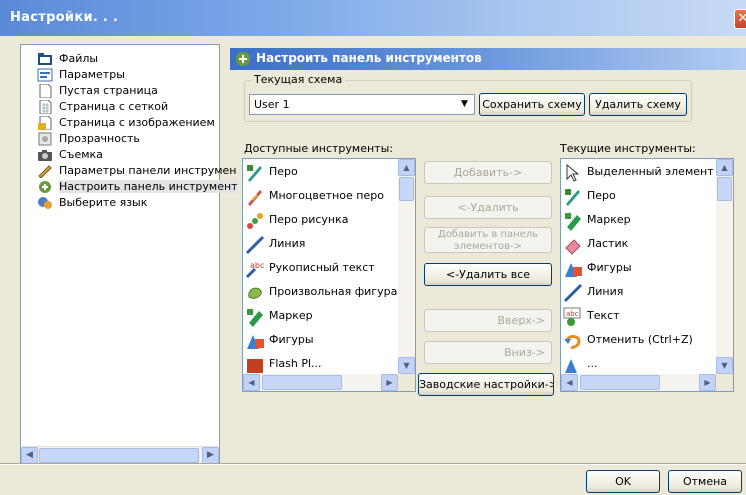 Image resolution: width=746 pixels, height=495 pixels. What do you see at coordinates (255, 293) in the screenshot?
I see `freeform-shape-icon` at bounding box center [255, 293].